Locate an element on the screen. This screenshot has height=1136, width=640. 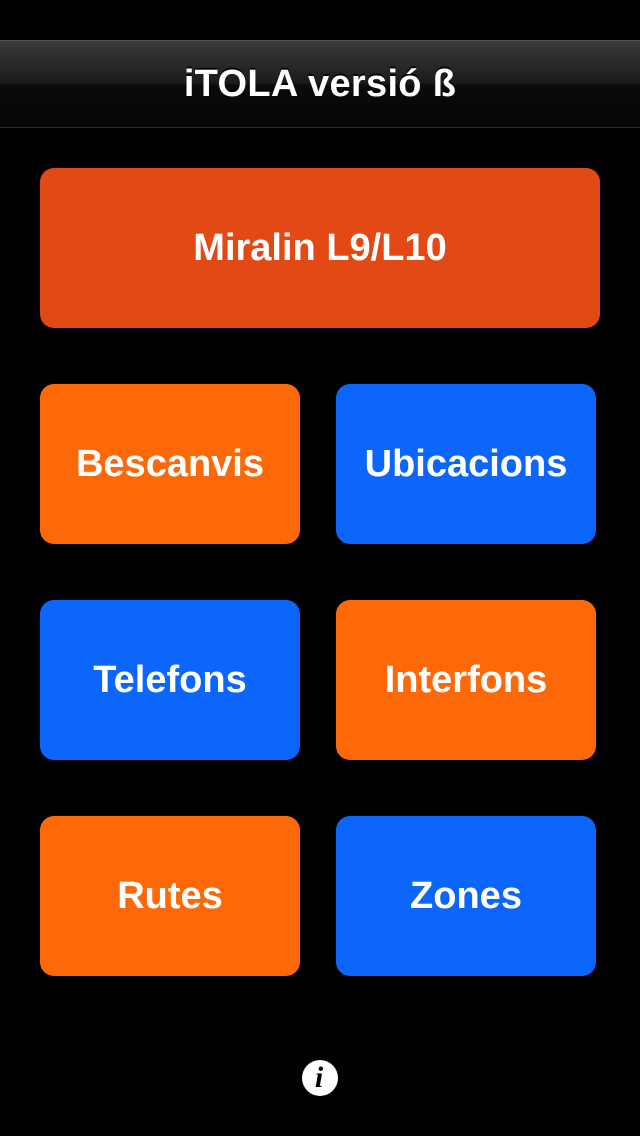
miralin-button: Miralin L9/L10 is located at coordinates (320, 248).